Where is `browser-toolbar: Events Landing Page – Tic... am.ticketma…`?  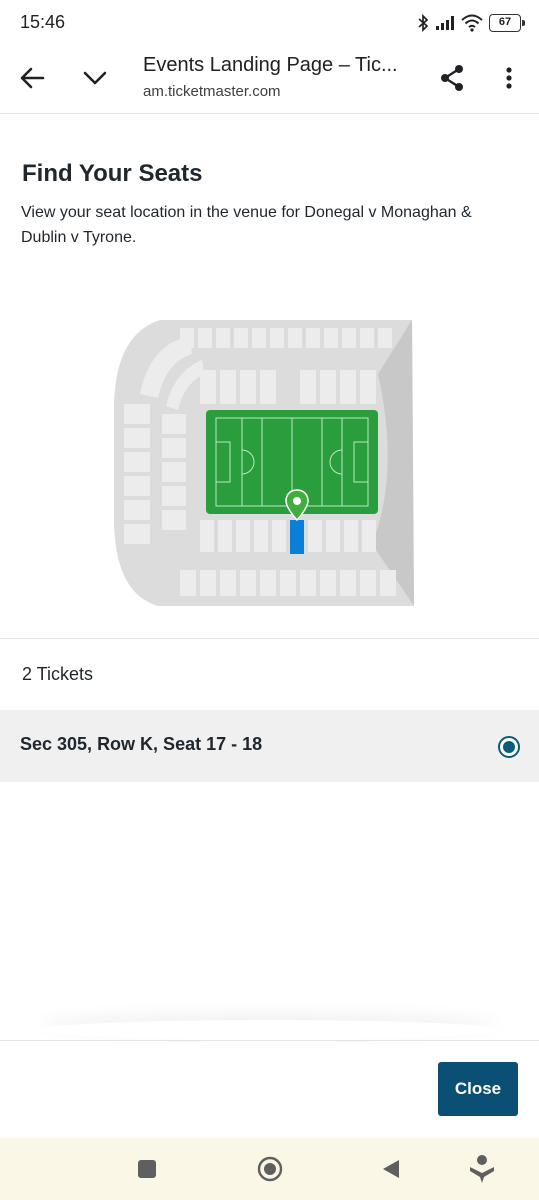 browser-toolbar: Events Landing Page – Tic... am.ticketma… is located at coordinates (269, 80).